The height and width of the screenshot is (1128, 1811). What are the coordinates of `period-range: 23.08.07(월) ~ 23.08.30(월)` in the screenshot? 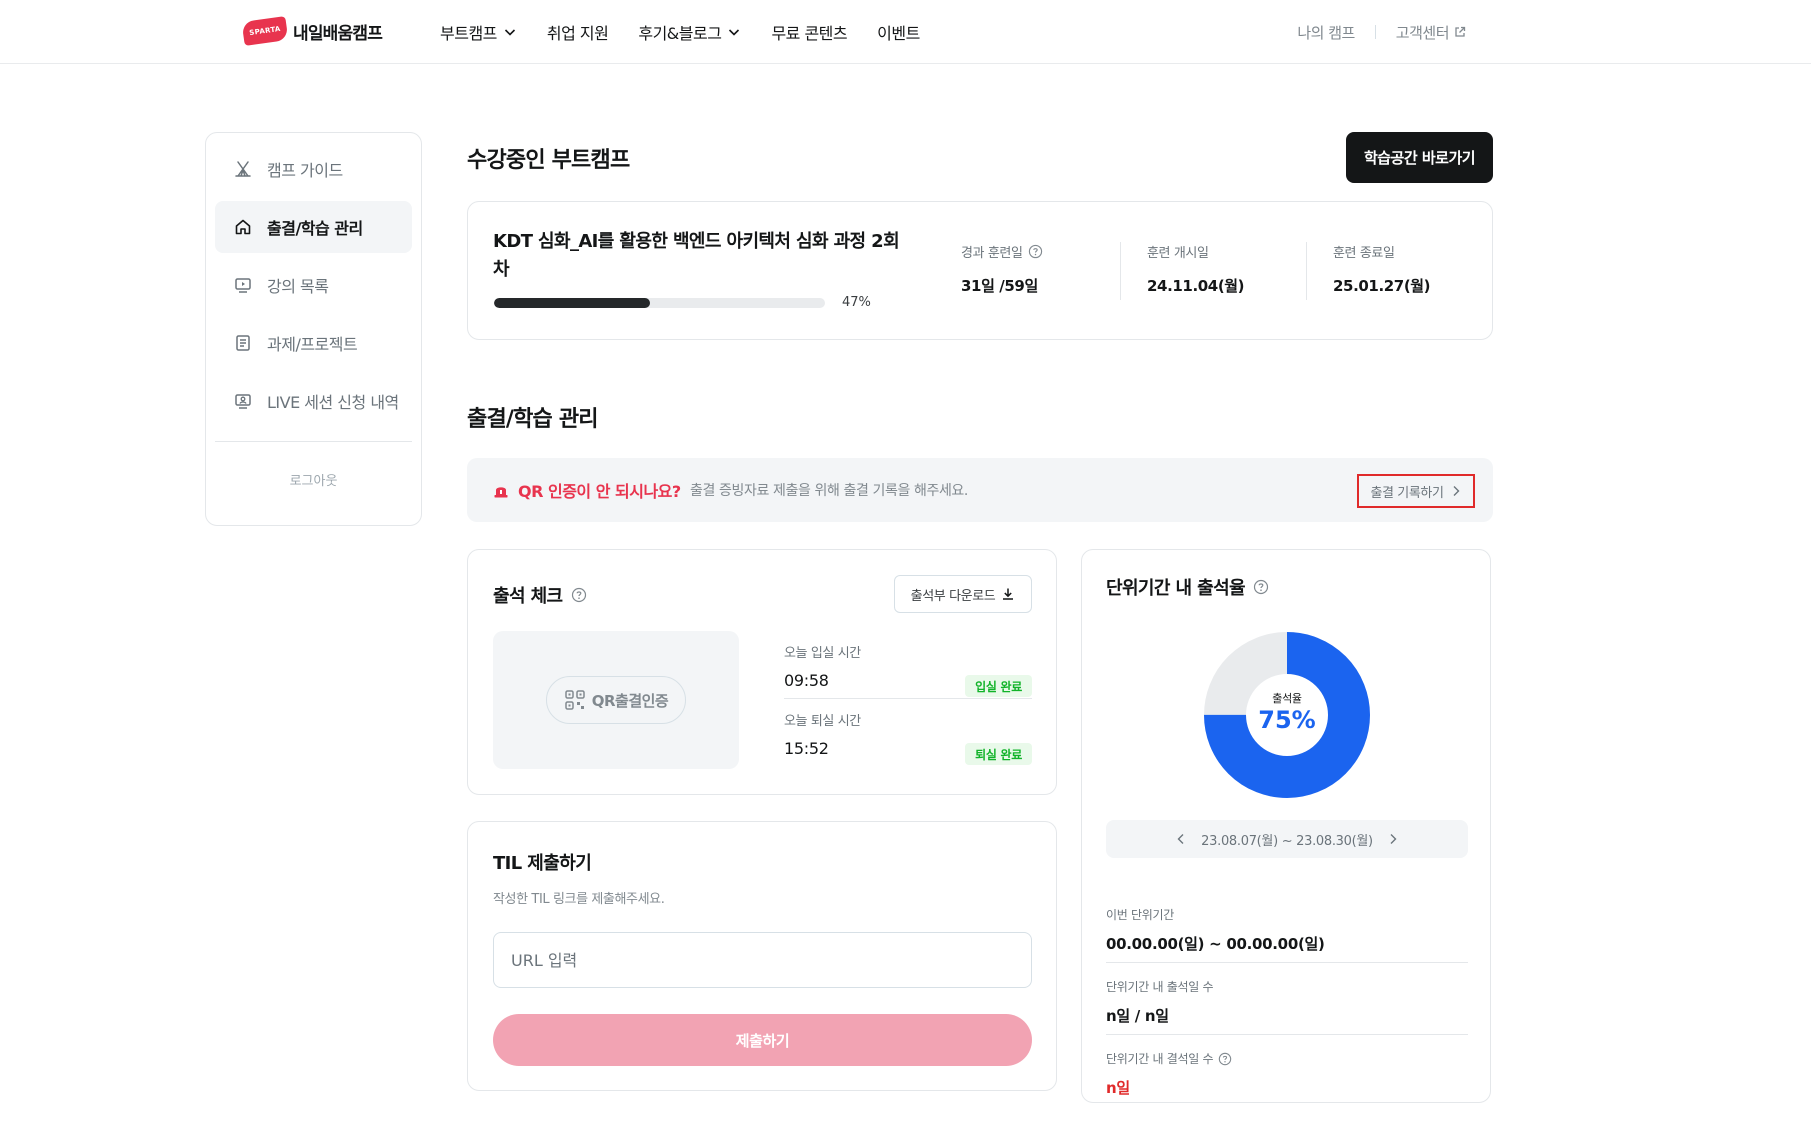 It's located at (1287, 841).